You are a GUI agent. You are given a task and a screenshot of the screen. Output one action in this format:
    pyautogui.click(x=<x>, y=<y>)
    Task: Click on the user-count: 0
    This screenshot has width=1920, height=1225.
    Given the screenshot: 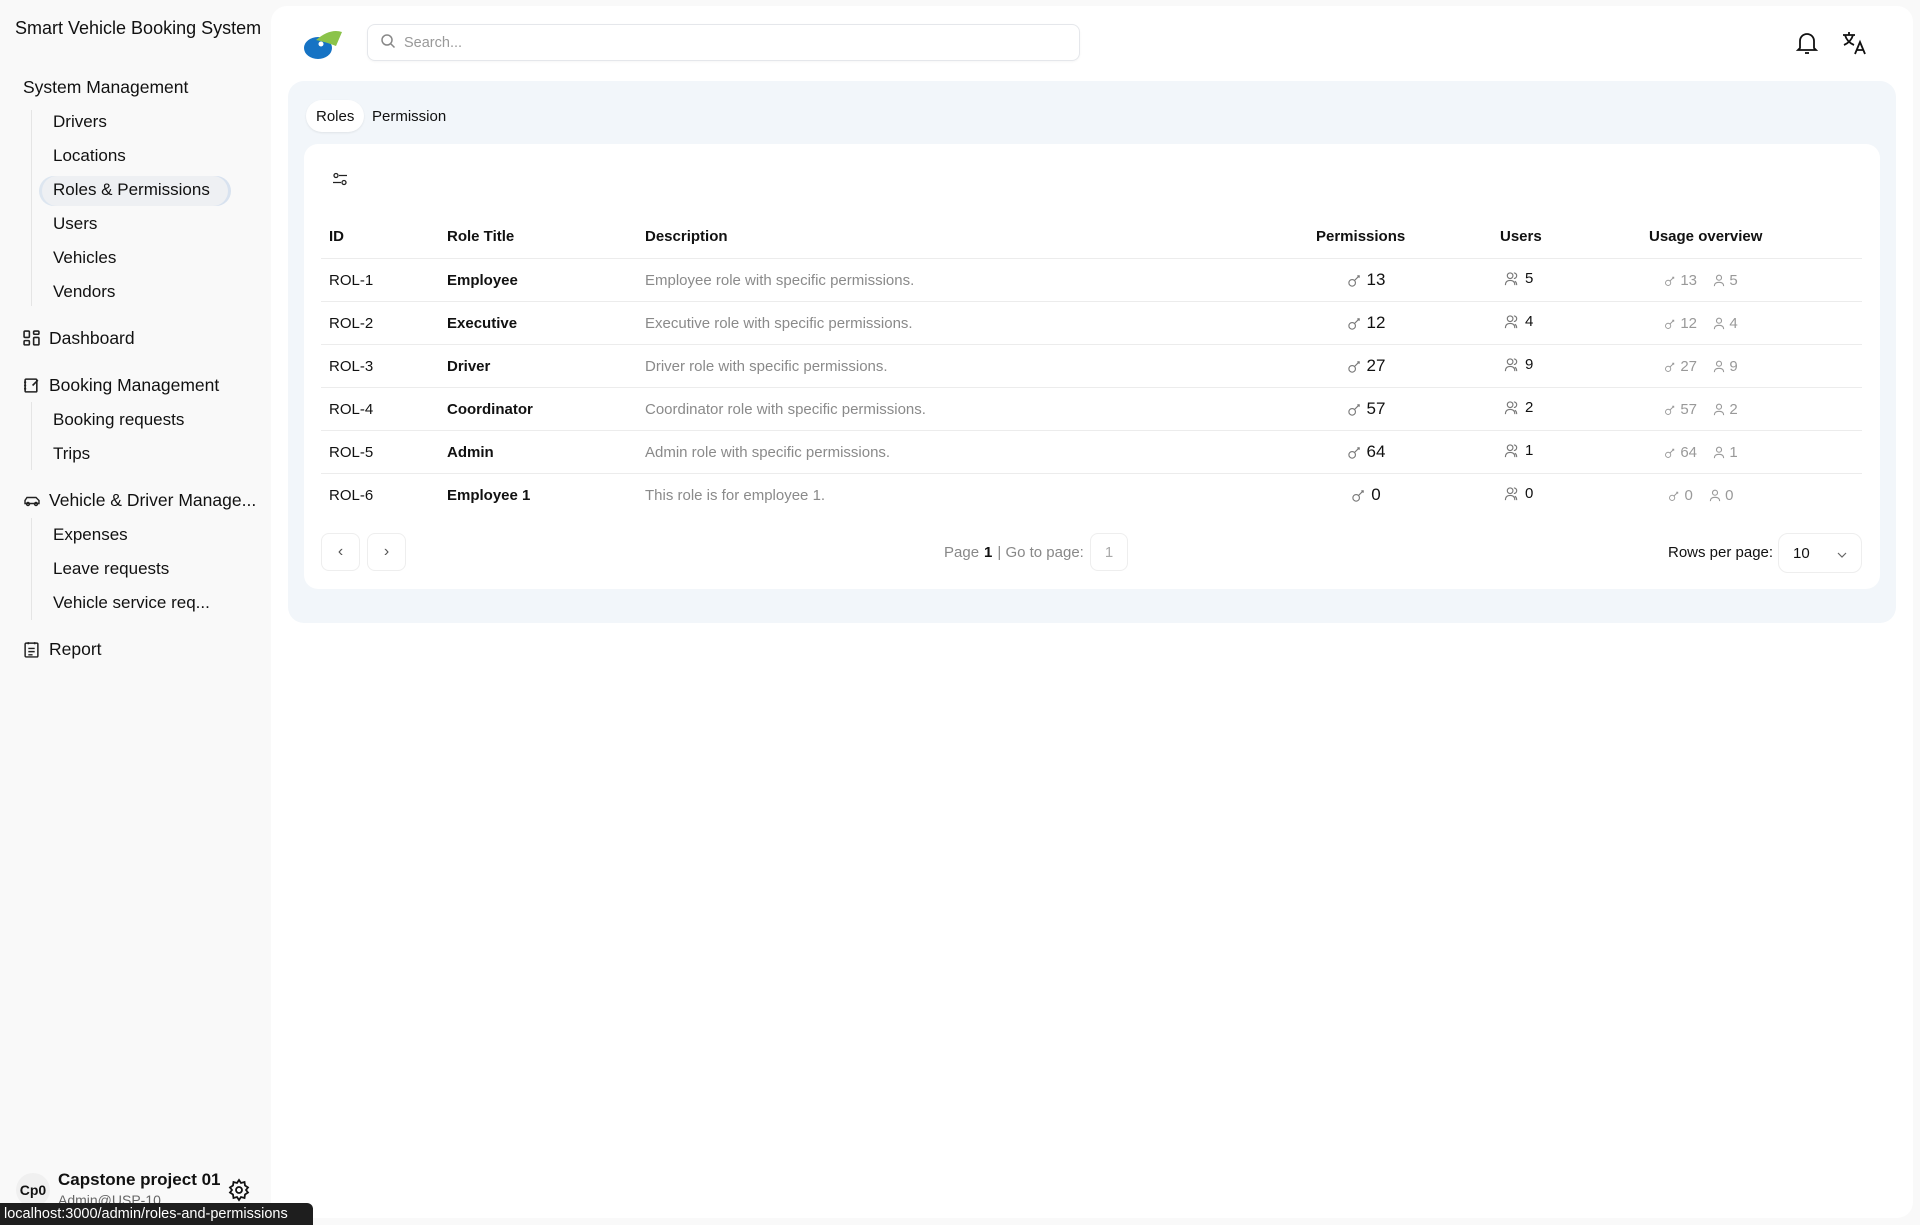 What is the action you would take?
    pyautogui.click(x=1529, y=493)
    